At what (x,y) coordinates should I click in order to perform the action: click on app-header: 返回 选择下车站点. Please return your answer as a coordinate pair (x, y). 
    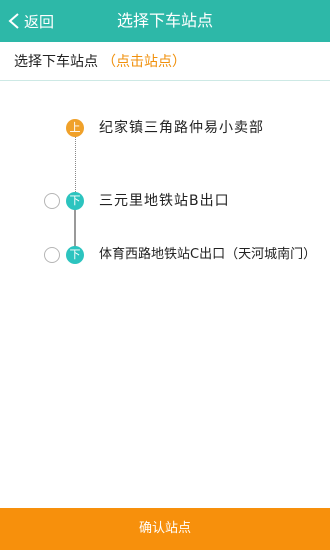
    Looking at the image, I should click on (165, 21).